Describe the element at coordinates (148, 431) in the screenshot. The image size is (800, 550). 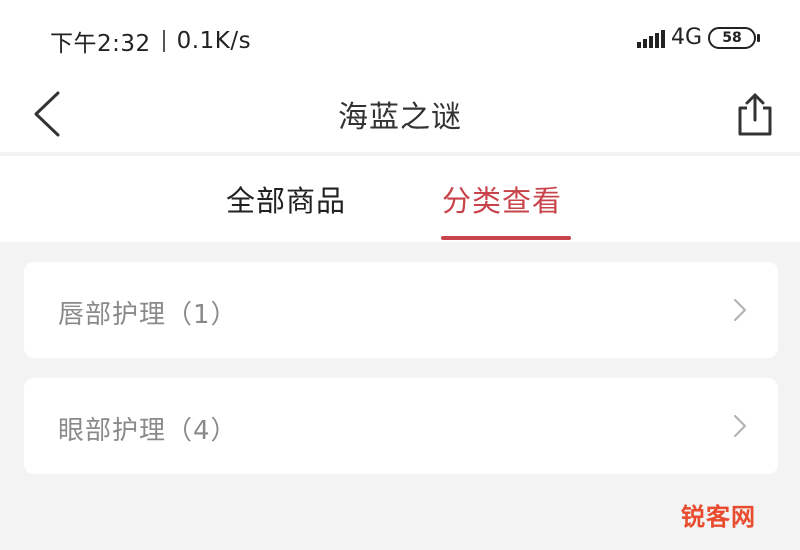
I see `category-label: 眼部护理（4）` at that location.